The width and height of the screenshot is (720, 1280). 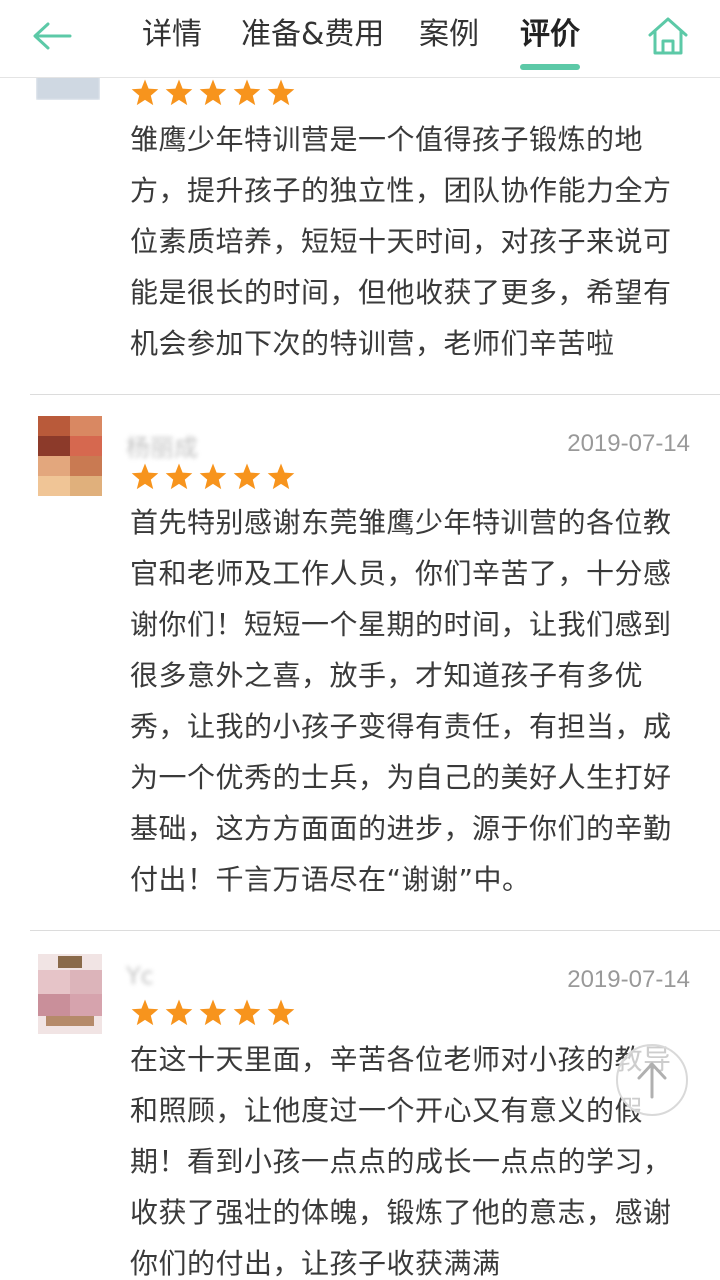 I want to click on reviewer-name: Yc, so click(x=140, y=976).